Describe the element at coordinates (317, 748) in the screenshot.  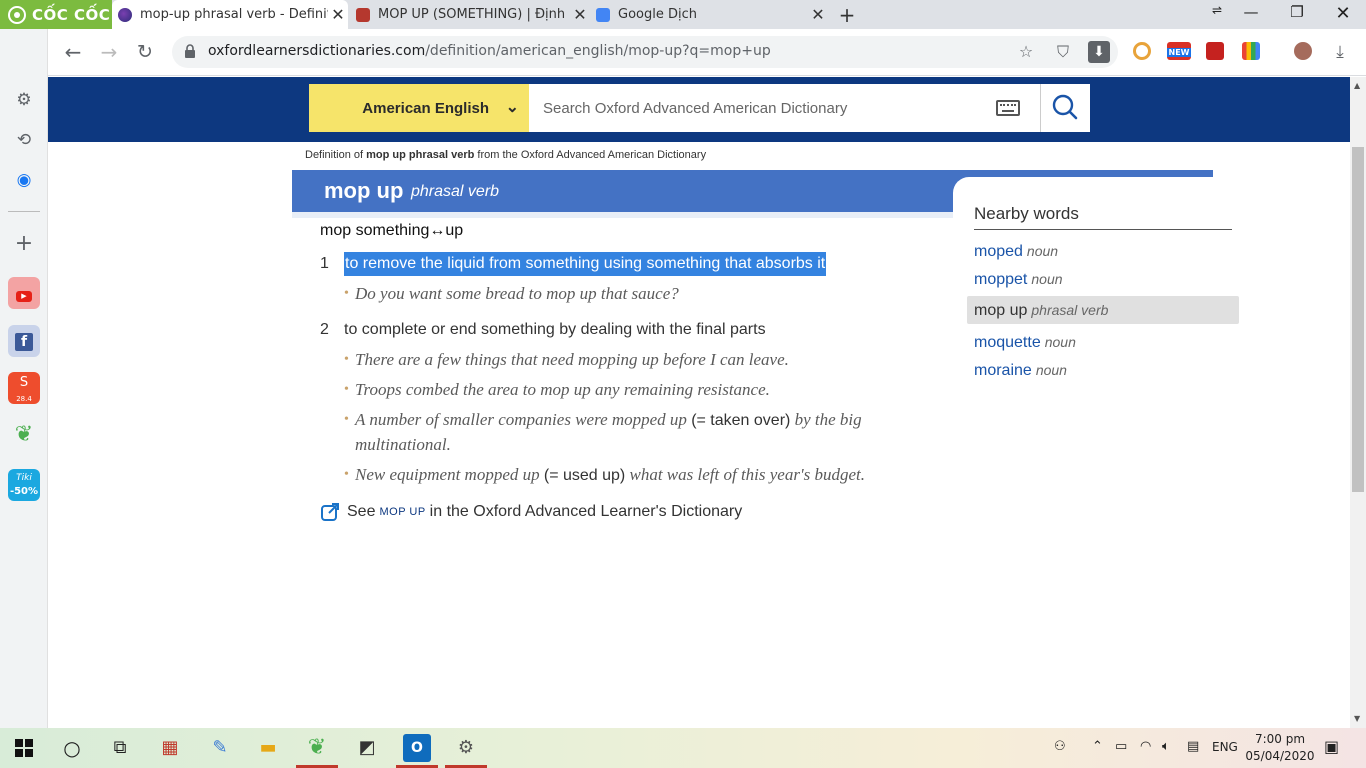
I see `taskbar-coccoc-icon: ❦` at that location.